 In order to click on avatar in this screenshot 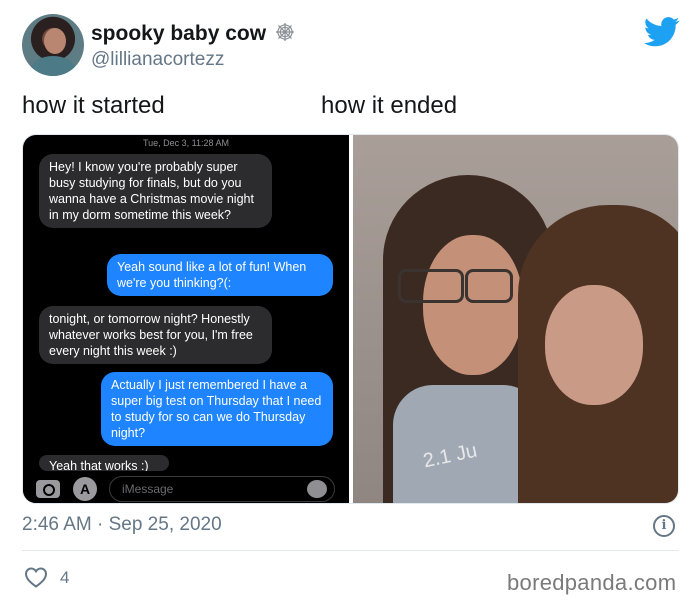, I will do `click(53, 45)`.